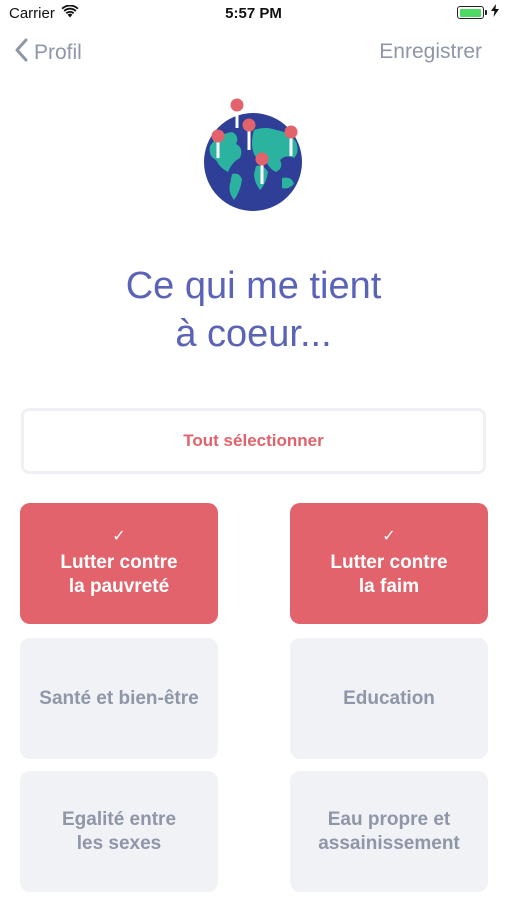 The image size is (507, 900). What do you see at coordinates (119, 574) in the screenshot?
I see `cause-label: Lutter contre la pauvreté` at bounding box center [119, 574].